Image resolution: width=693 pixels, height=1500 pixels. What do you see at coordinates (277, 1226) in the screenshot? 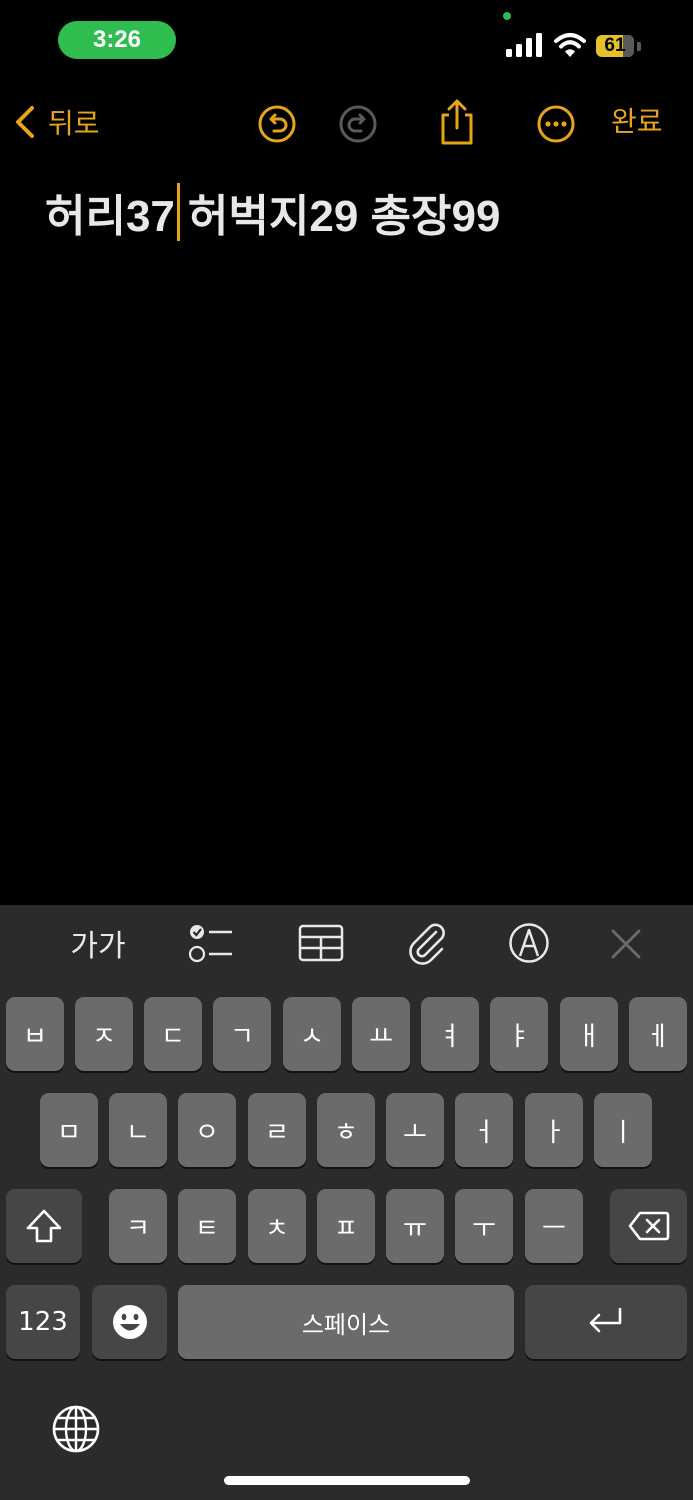
I see `key: ㅊ` at bounding box center [277, 1226].